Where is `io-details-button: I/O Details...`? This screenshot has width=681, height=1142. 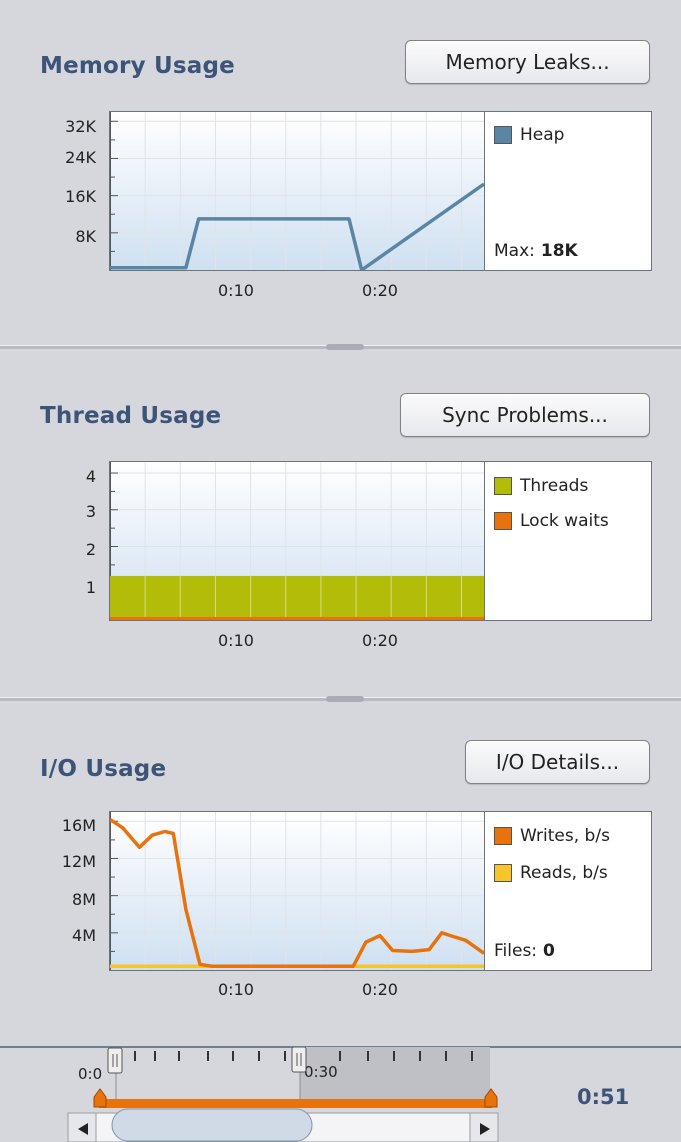
io-details-button: I/O Details... is located at coordinates (557, 762).